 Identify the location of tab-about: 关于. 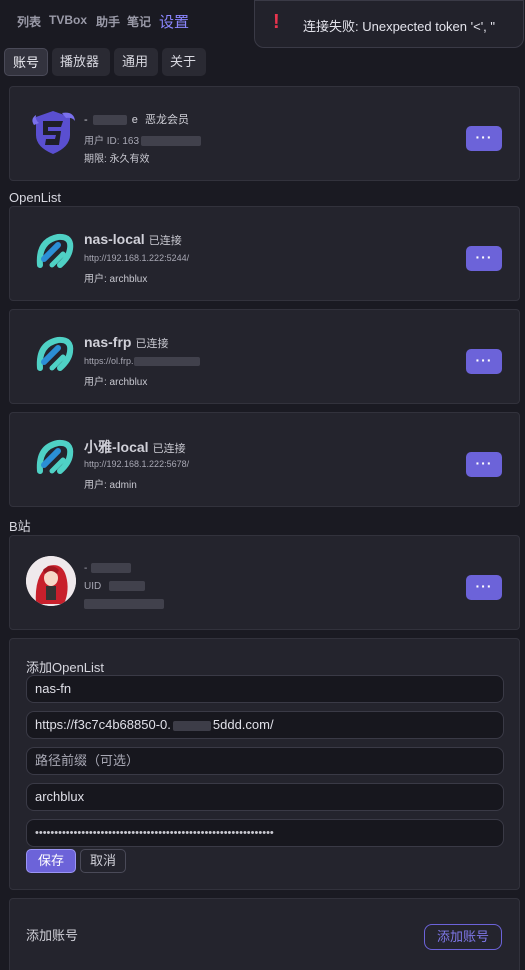
(184, 62).